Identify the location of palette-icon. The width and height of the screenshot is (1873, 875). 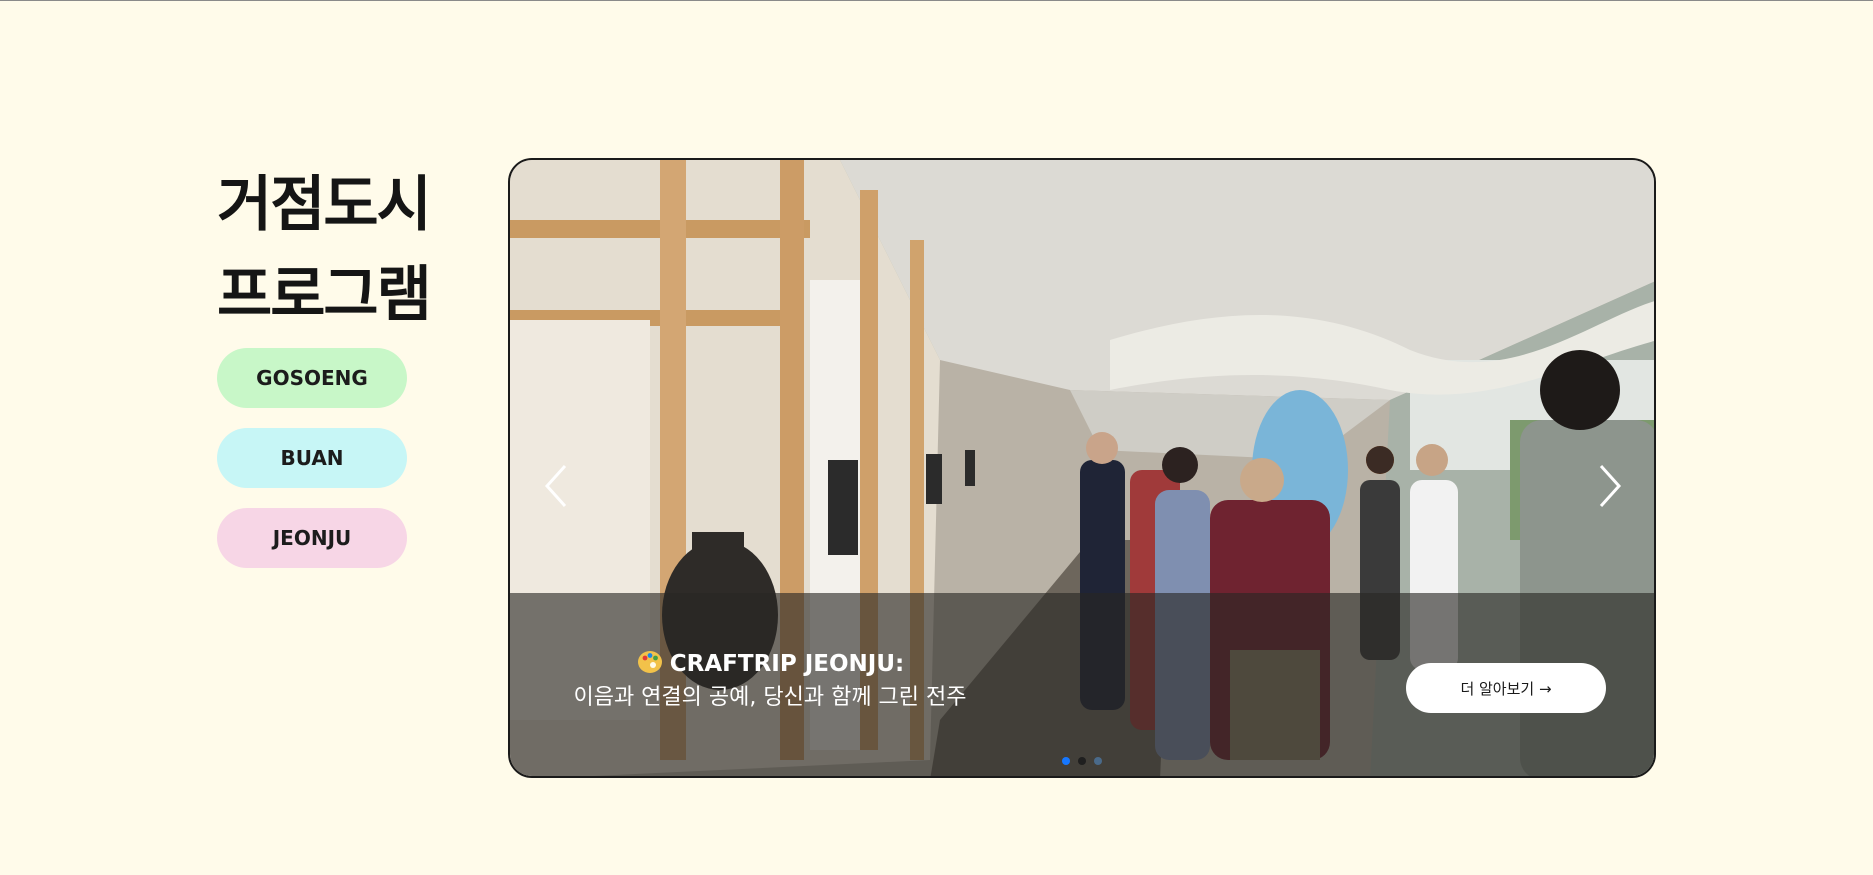
(649, 662).